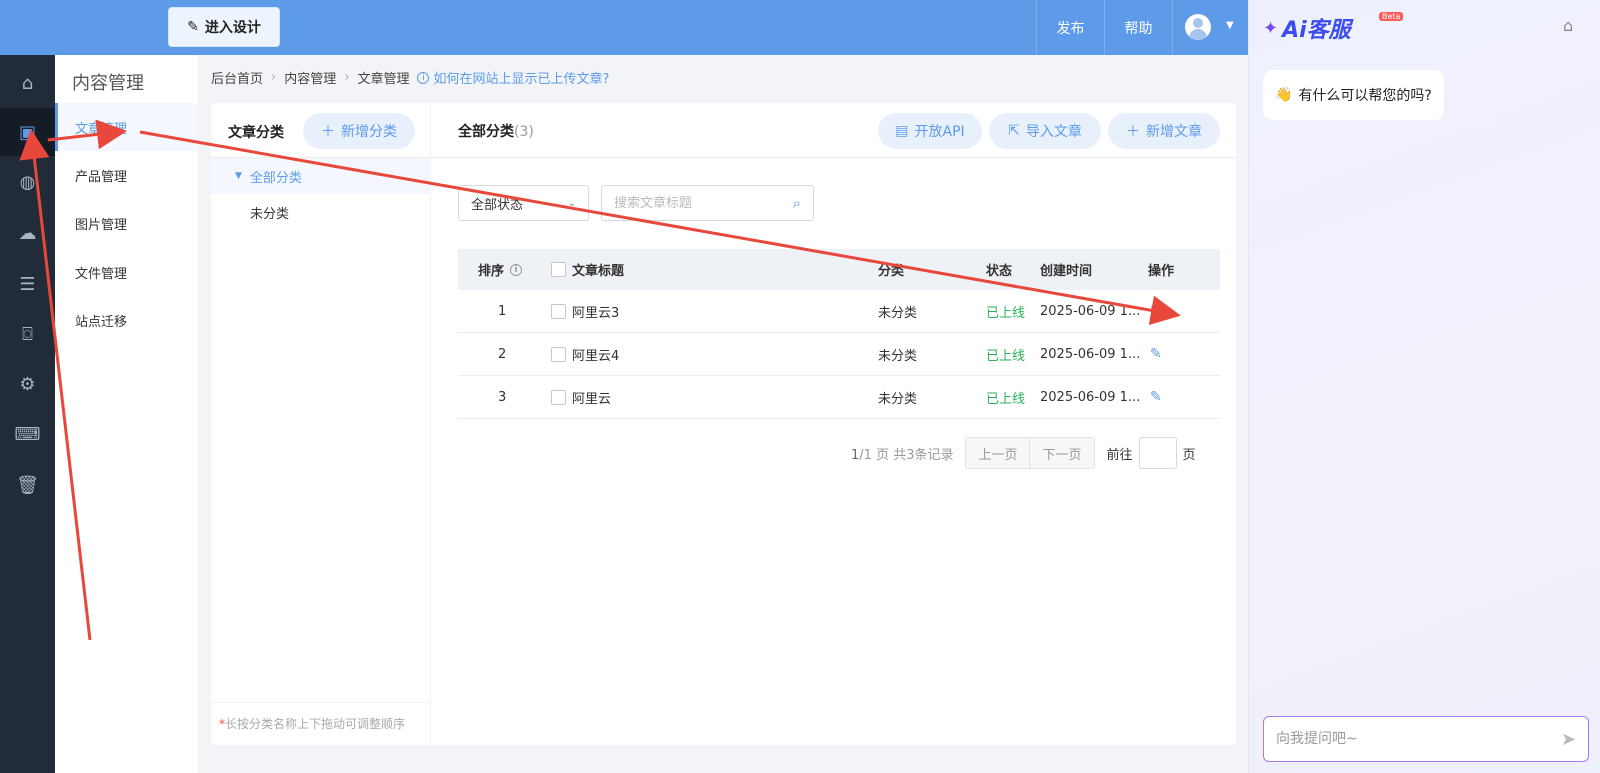 The width and height of the screenshot is (1600, 773). What do you see at coordinates (1161, 271) in the screenshot?
I see `header-action: 操作` at bounding box center [1161, 271].